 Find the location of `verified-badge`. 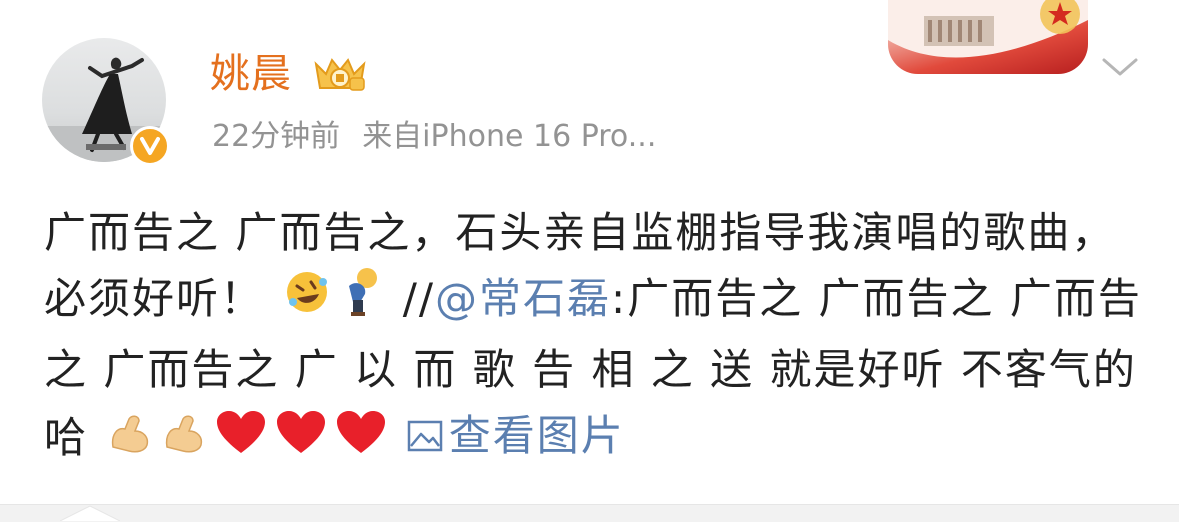

verified-badge is located at coordinates (150, 146).